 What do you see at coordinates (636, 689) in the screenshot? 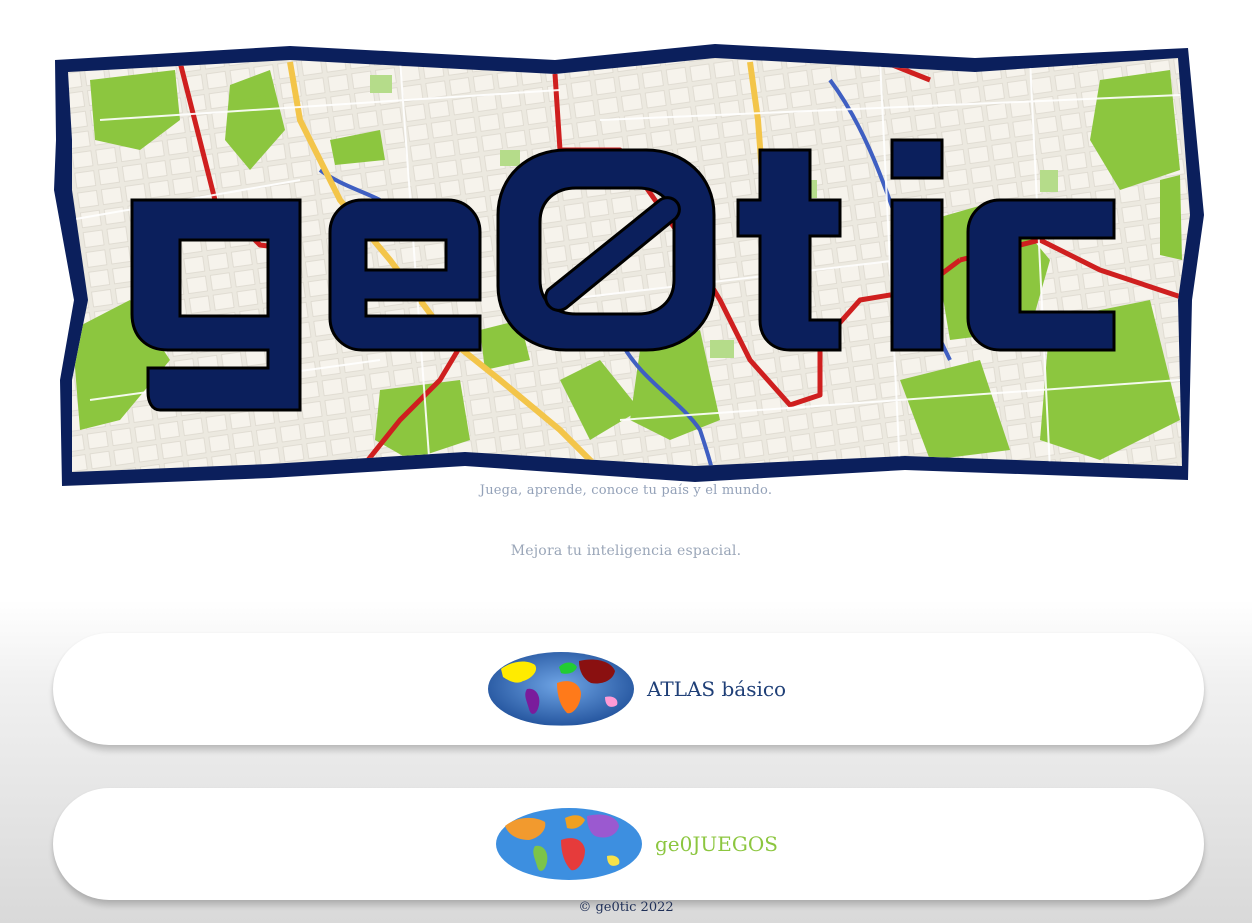
I see `atlas-card-content: ATLAS básico` at bounding box center [636, 689].